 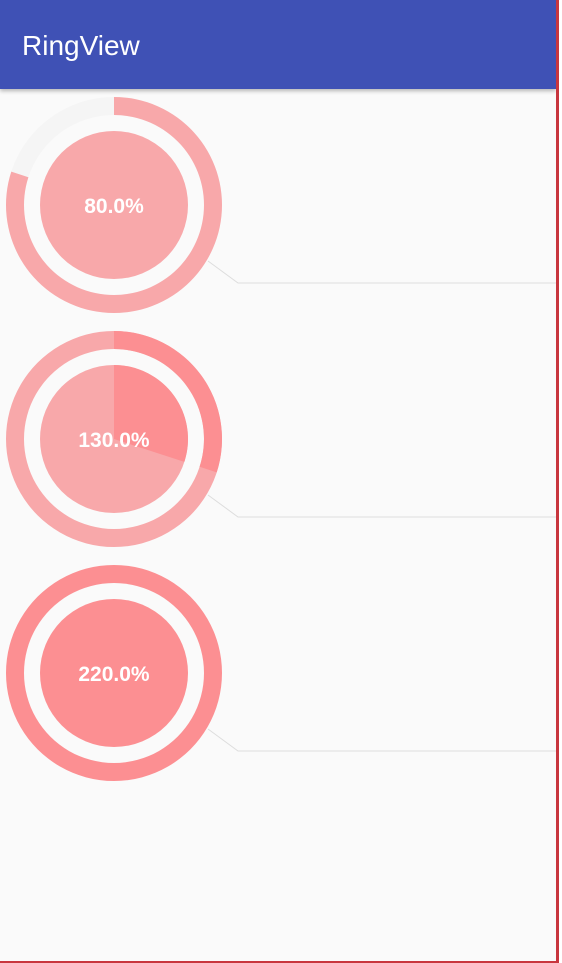 What do you see at coordinates (114, 440) in the screenshot?
I see `ring-percent-label: 130.0%` at bounding box center [114, 440].